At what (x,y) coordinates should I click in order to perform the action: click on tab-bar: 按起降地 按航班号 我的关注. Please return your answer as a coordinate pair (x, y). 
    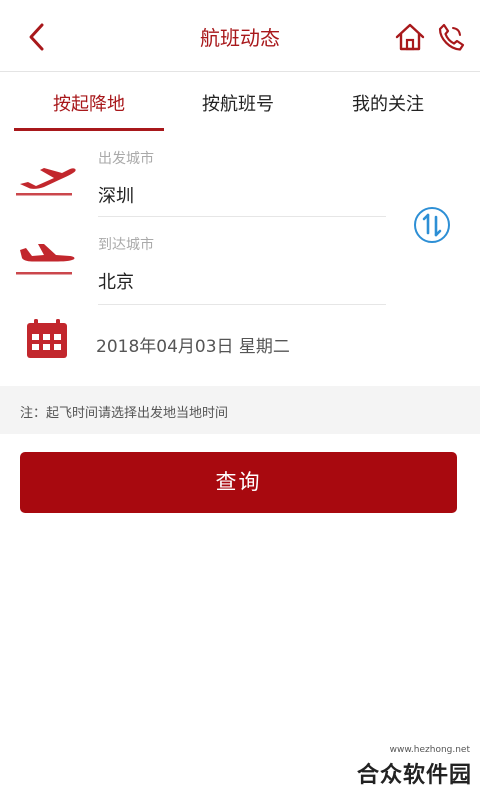
    Looking at the image, I should click on (240, 106).